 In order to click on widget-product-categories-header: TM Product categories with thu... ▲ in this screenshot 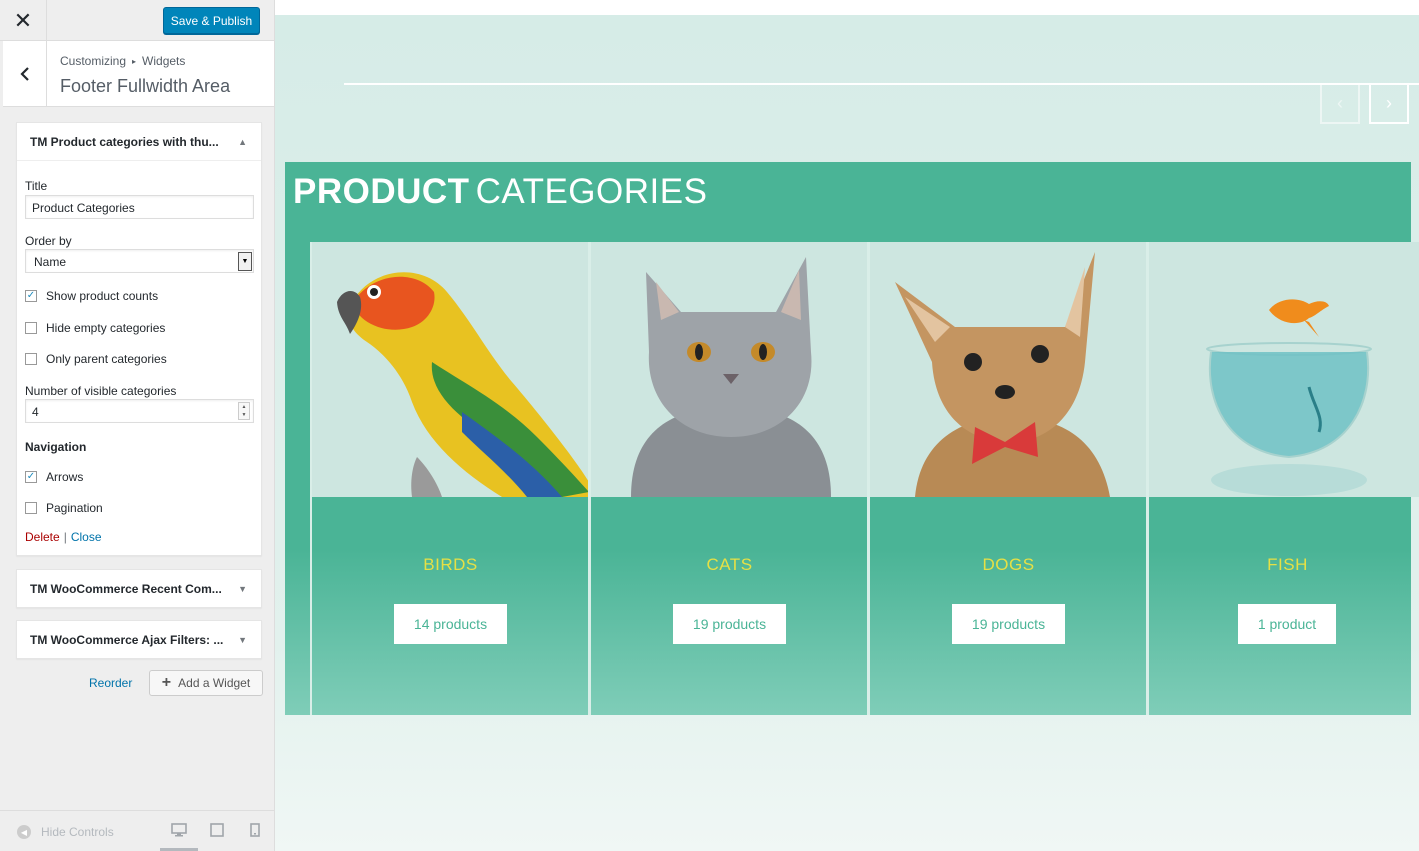, I will do `click(139, 142)`.